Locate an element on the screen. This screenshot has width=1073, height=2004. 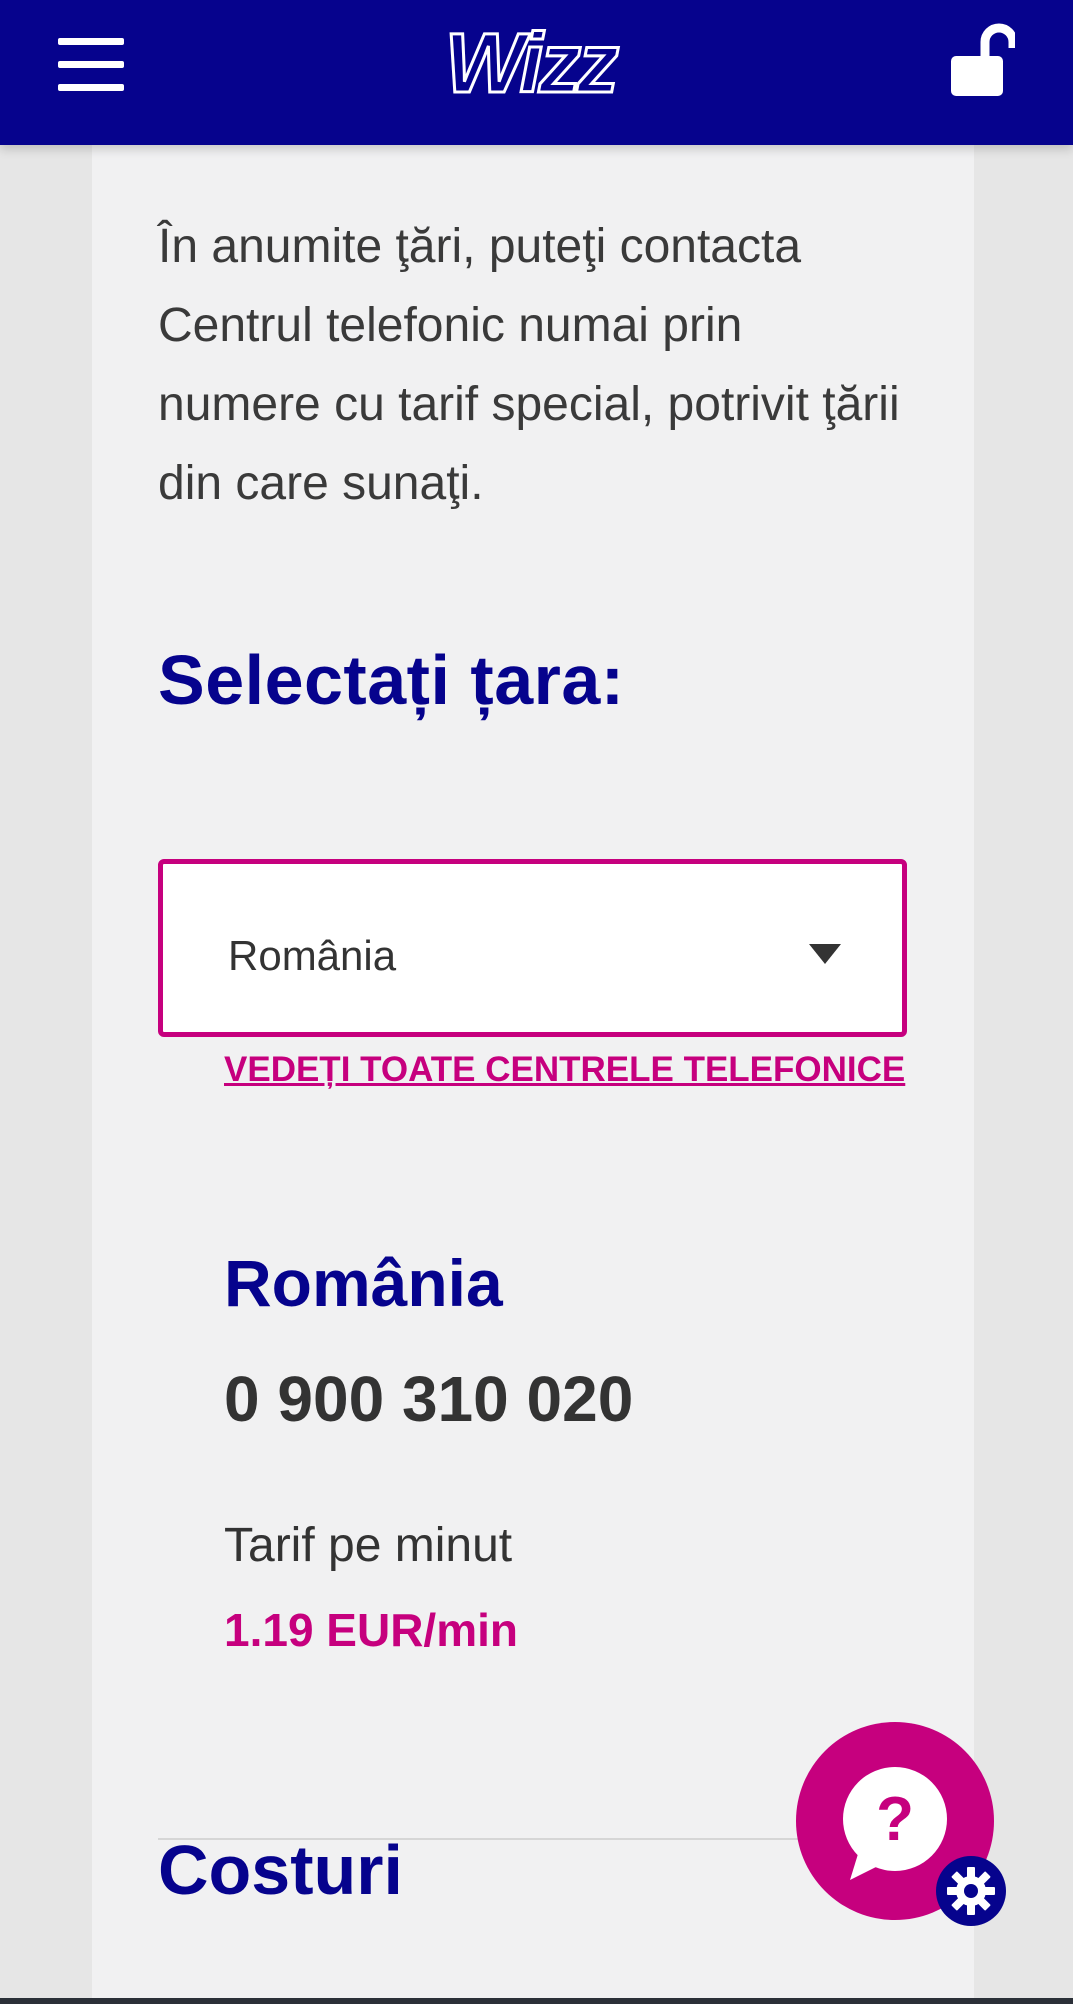
svg-text: Wizz is located at coordinates (532, 63).